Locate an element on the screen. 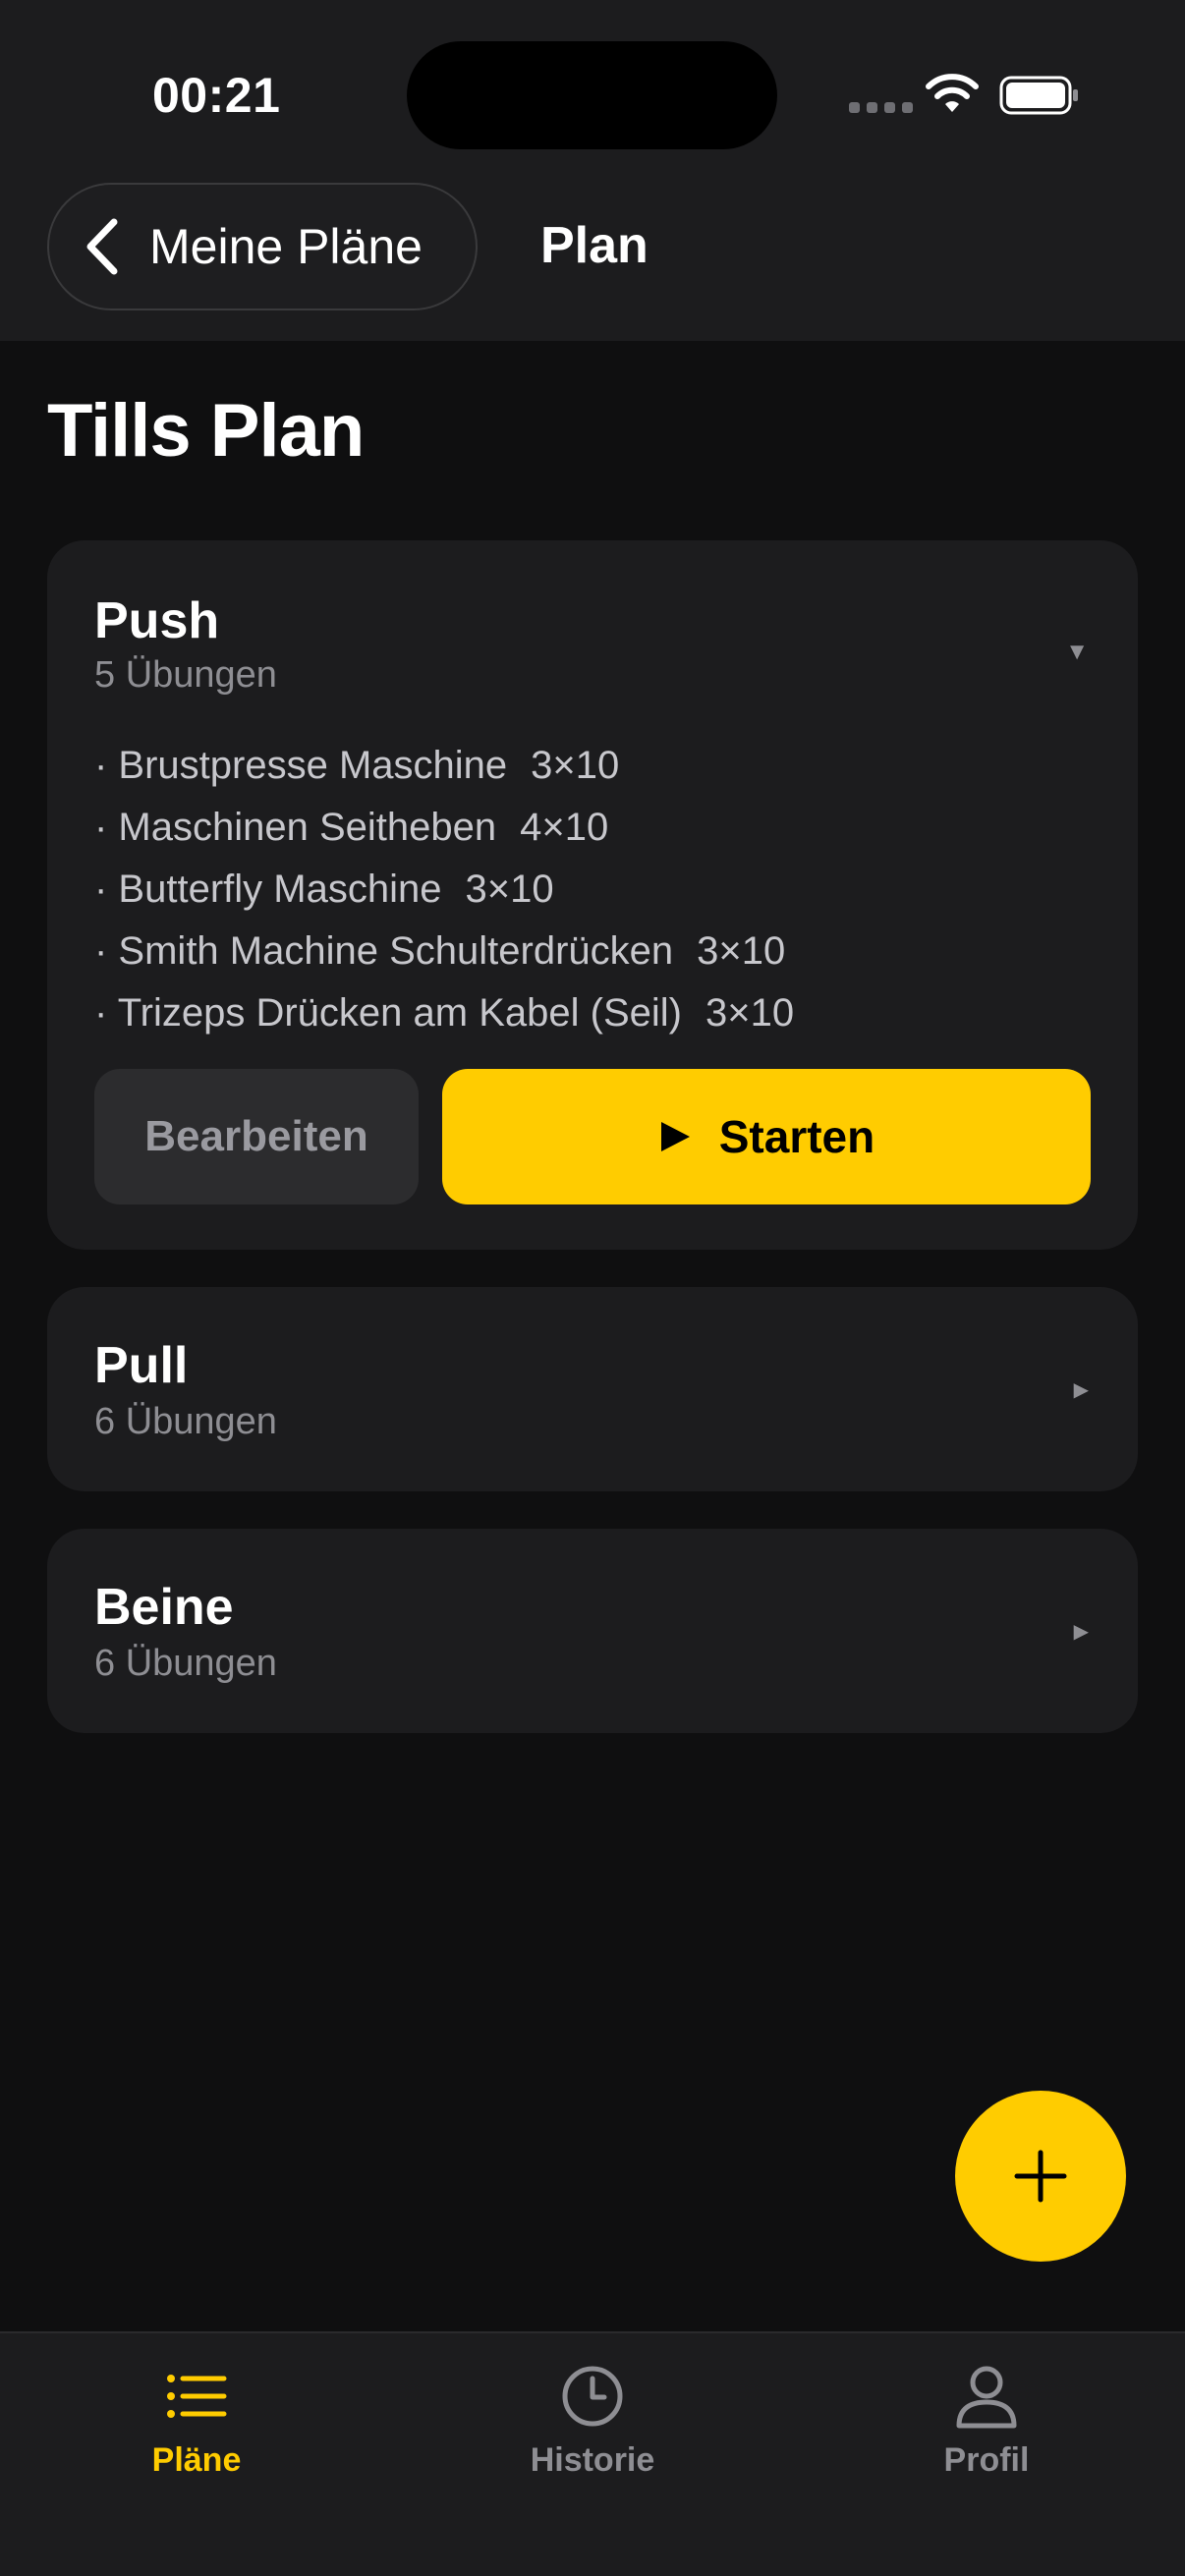  exercise-name: · Brustpresse Maschine is located at coordinates (301, 765).